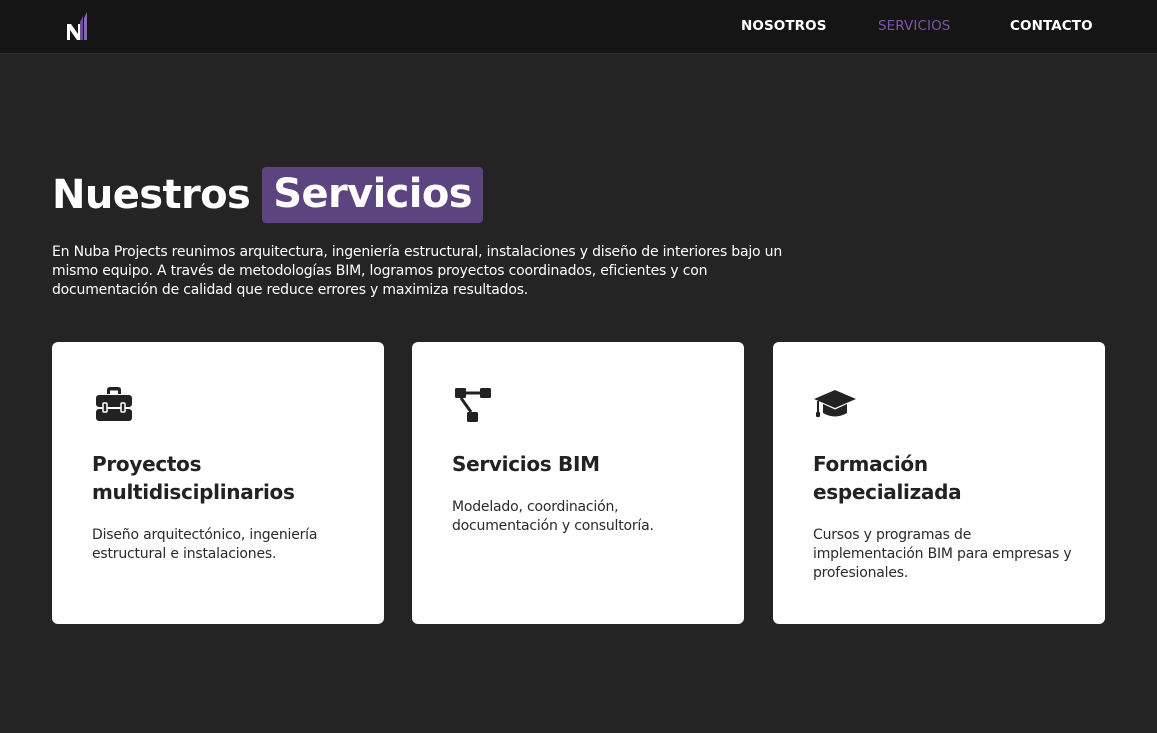 The height and width of the screenshot is (733, 1157). I want to click on page-title-plain: Nuestros, so click(151, 195).